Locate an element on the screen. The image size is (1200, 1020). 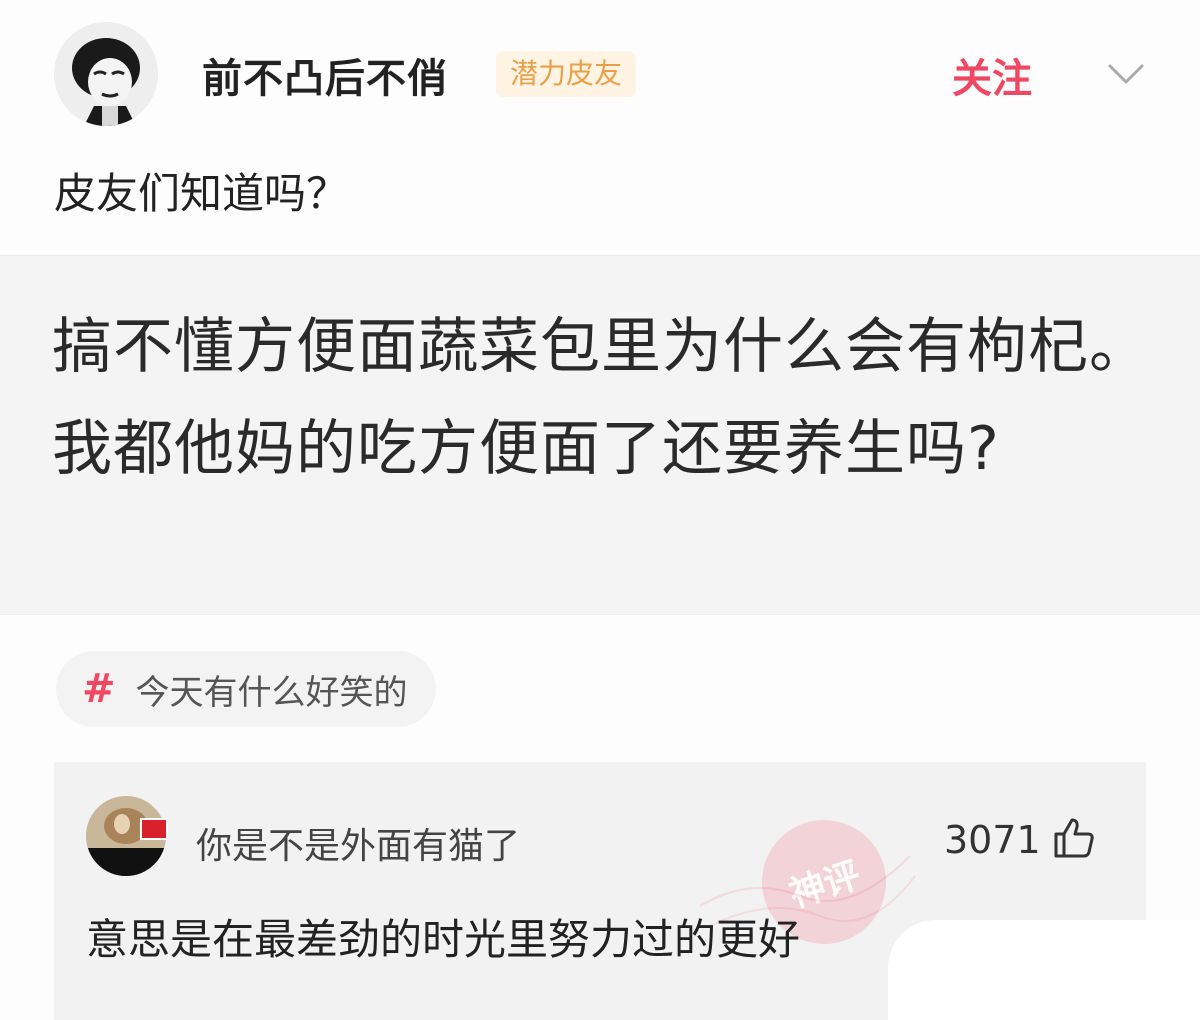
hashtag-icon: # is located at coordinates (99, 689).